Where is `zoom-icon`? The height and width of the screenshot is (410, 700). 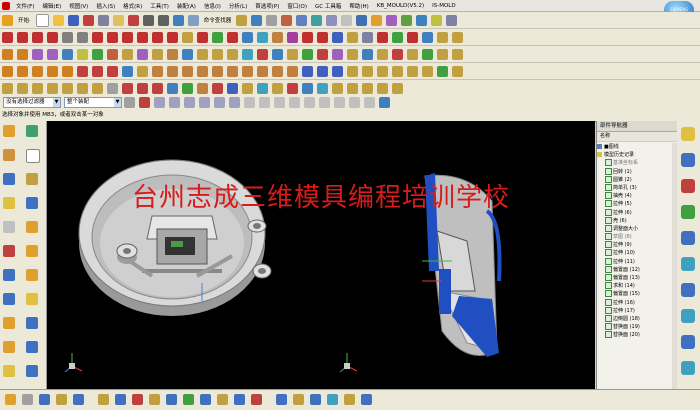 zoom-icon is located at coordinates (272, 20).